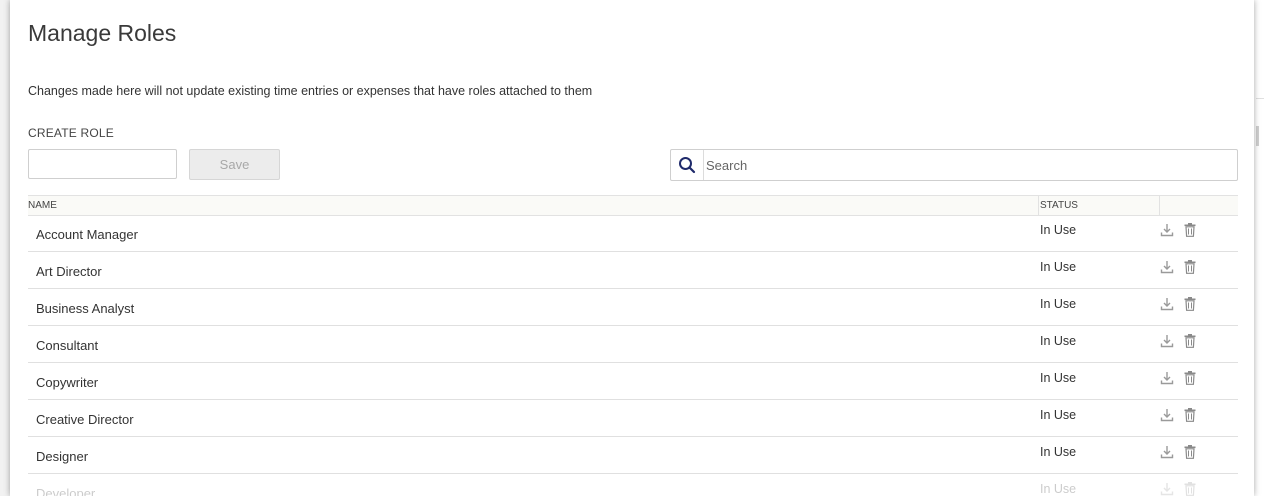 This screenshot has height=496, width=1264. What do you see at coordinates (42, 205) in the screenshot?
I see `column-header-name: NAME` at bounding box center [42, 205].